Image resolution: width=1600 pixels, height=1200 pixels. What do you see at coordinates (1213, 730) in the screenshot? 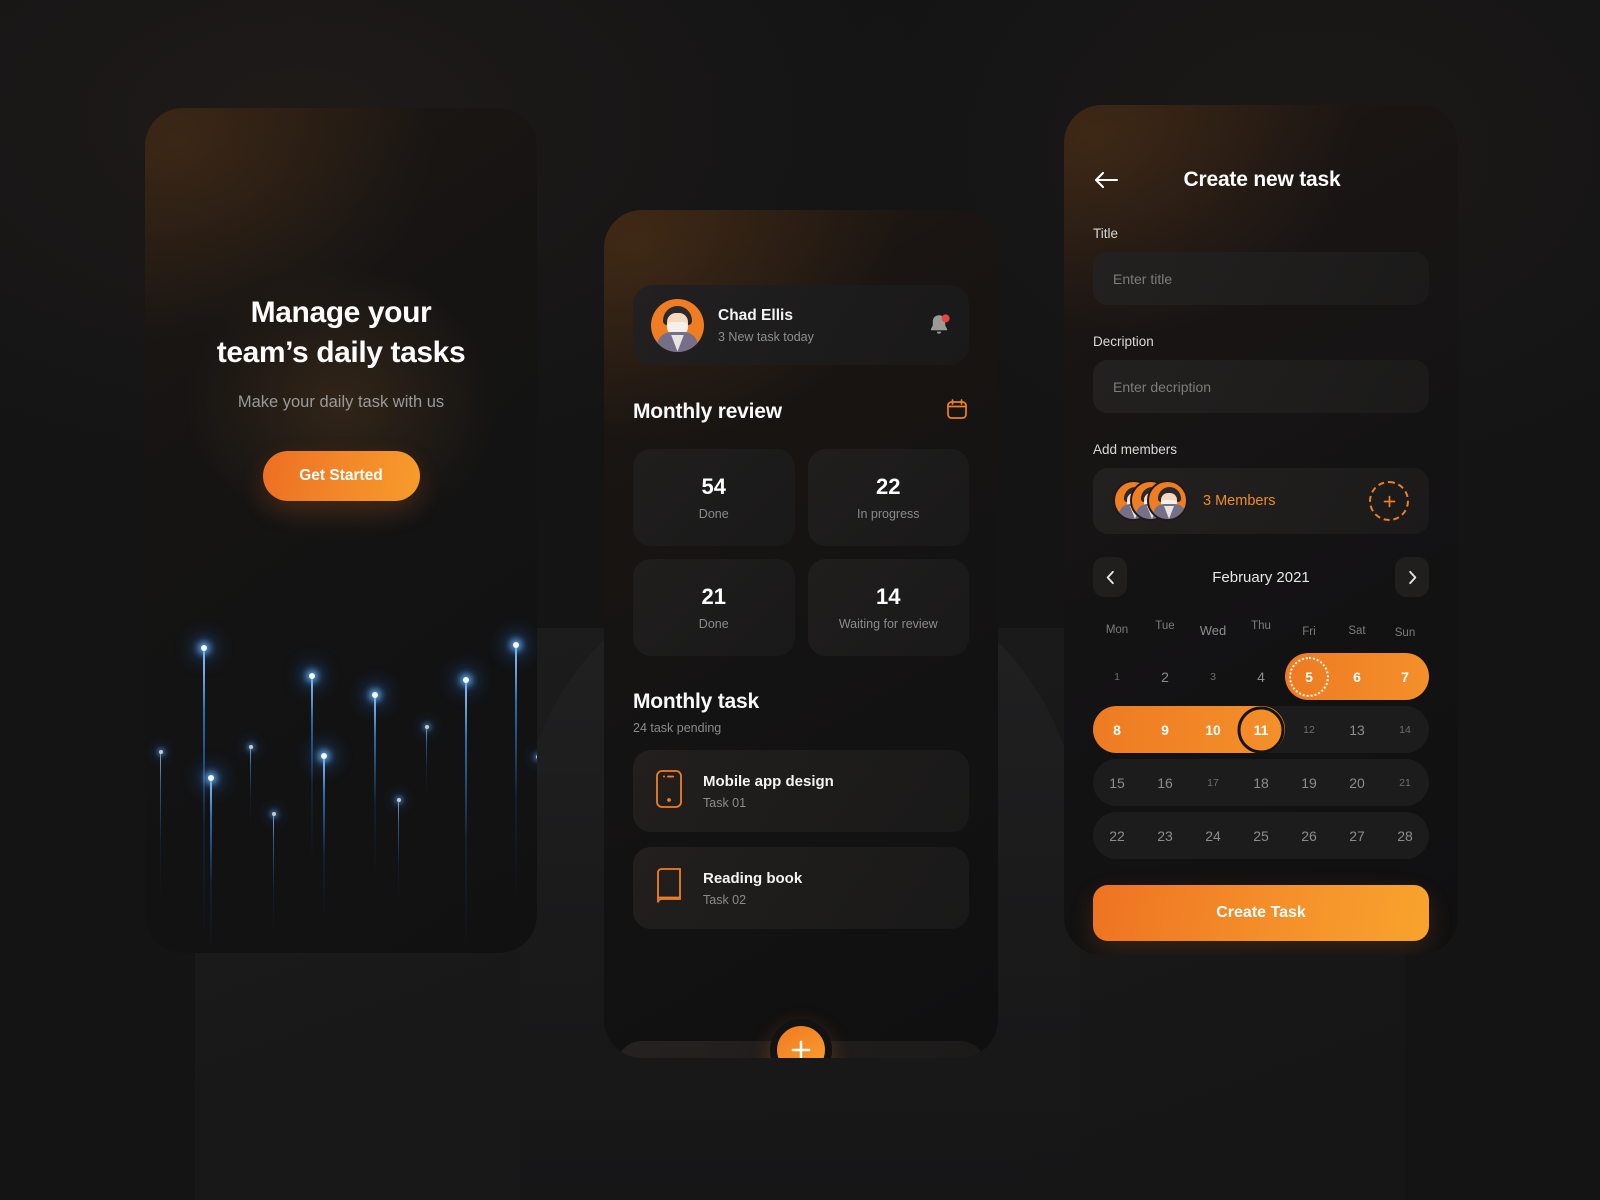
I see `calendar-day: 10` at bounding box center [1213, 730].